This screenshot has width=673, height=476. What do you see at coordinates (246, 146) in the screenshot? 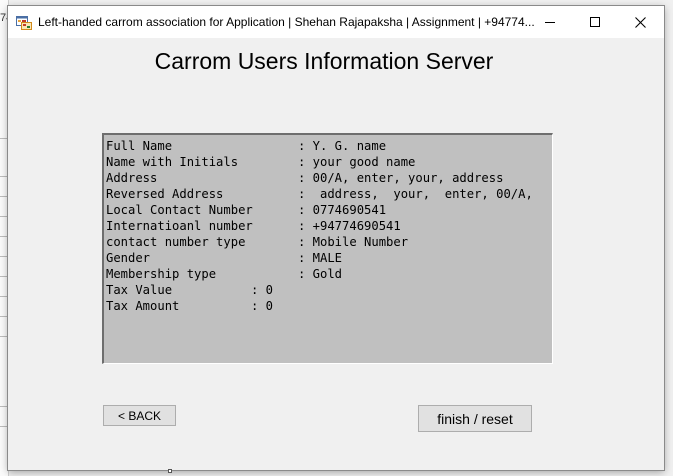
I see `info-row-full-name: Full Name : Y. G. name` at bounding box center [246, 146].